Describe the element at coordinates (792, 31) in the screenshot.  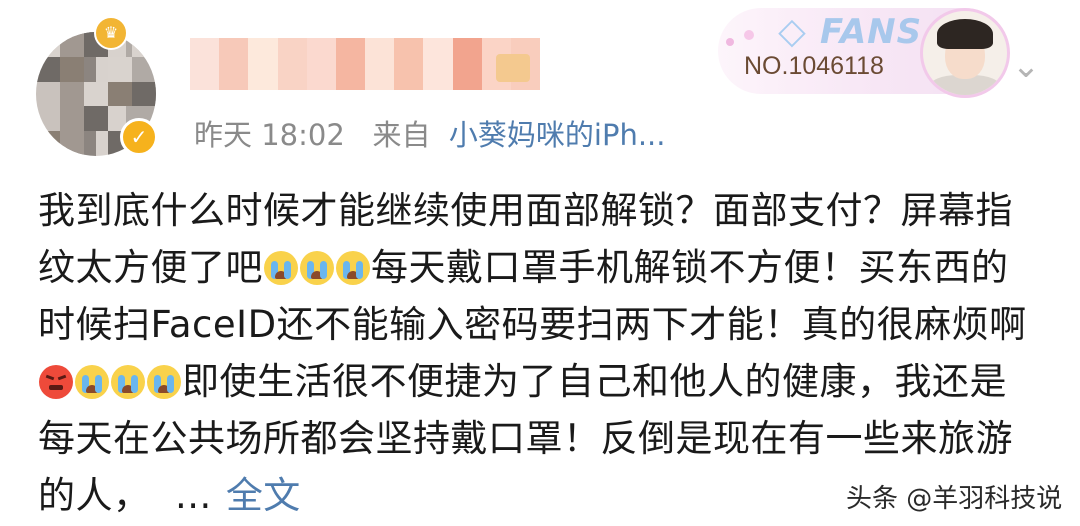
I see `diamond-icon: ◇` at that location.